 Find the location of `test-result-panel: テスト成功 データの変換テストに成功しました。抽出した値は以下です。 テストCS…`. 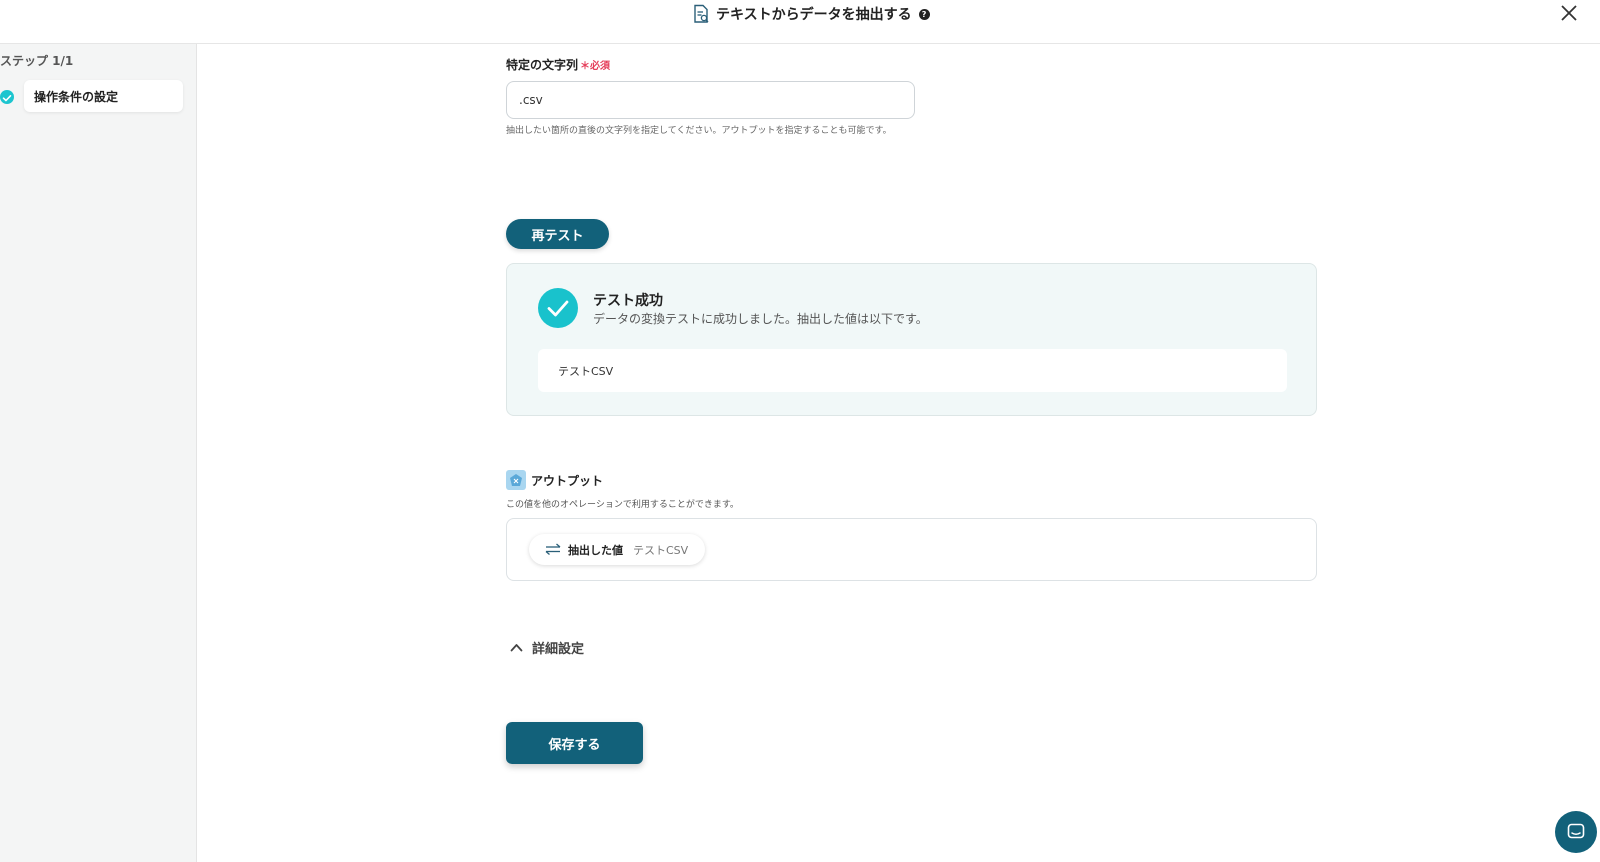

test-result-panel: テスト成功 データの変換テストに成功しました。抽出した値は以下です。 テストCS… is located at coordinates (911, 339).